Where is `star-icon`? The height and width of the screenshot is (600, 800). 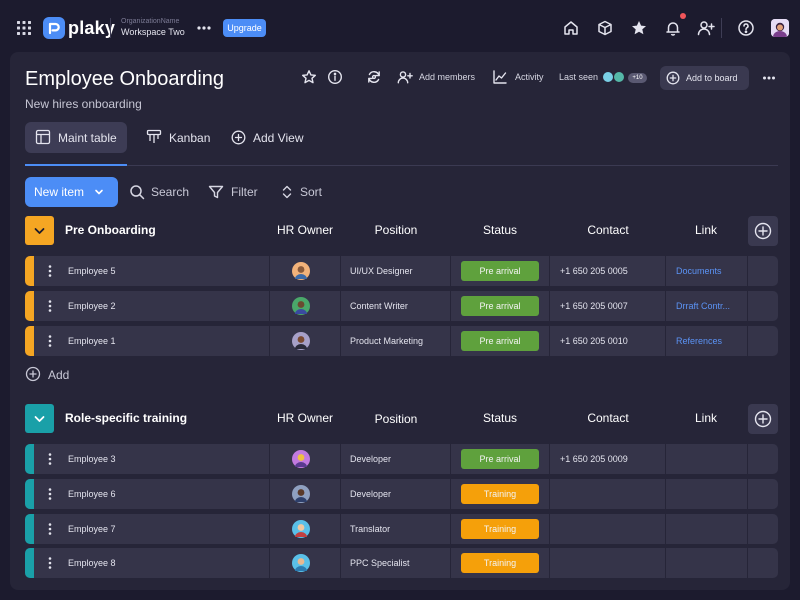
star-icon is located at coordinates (639, 28).